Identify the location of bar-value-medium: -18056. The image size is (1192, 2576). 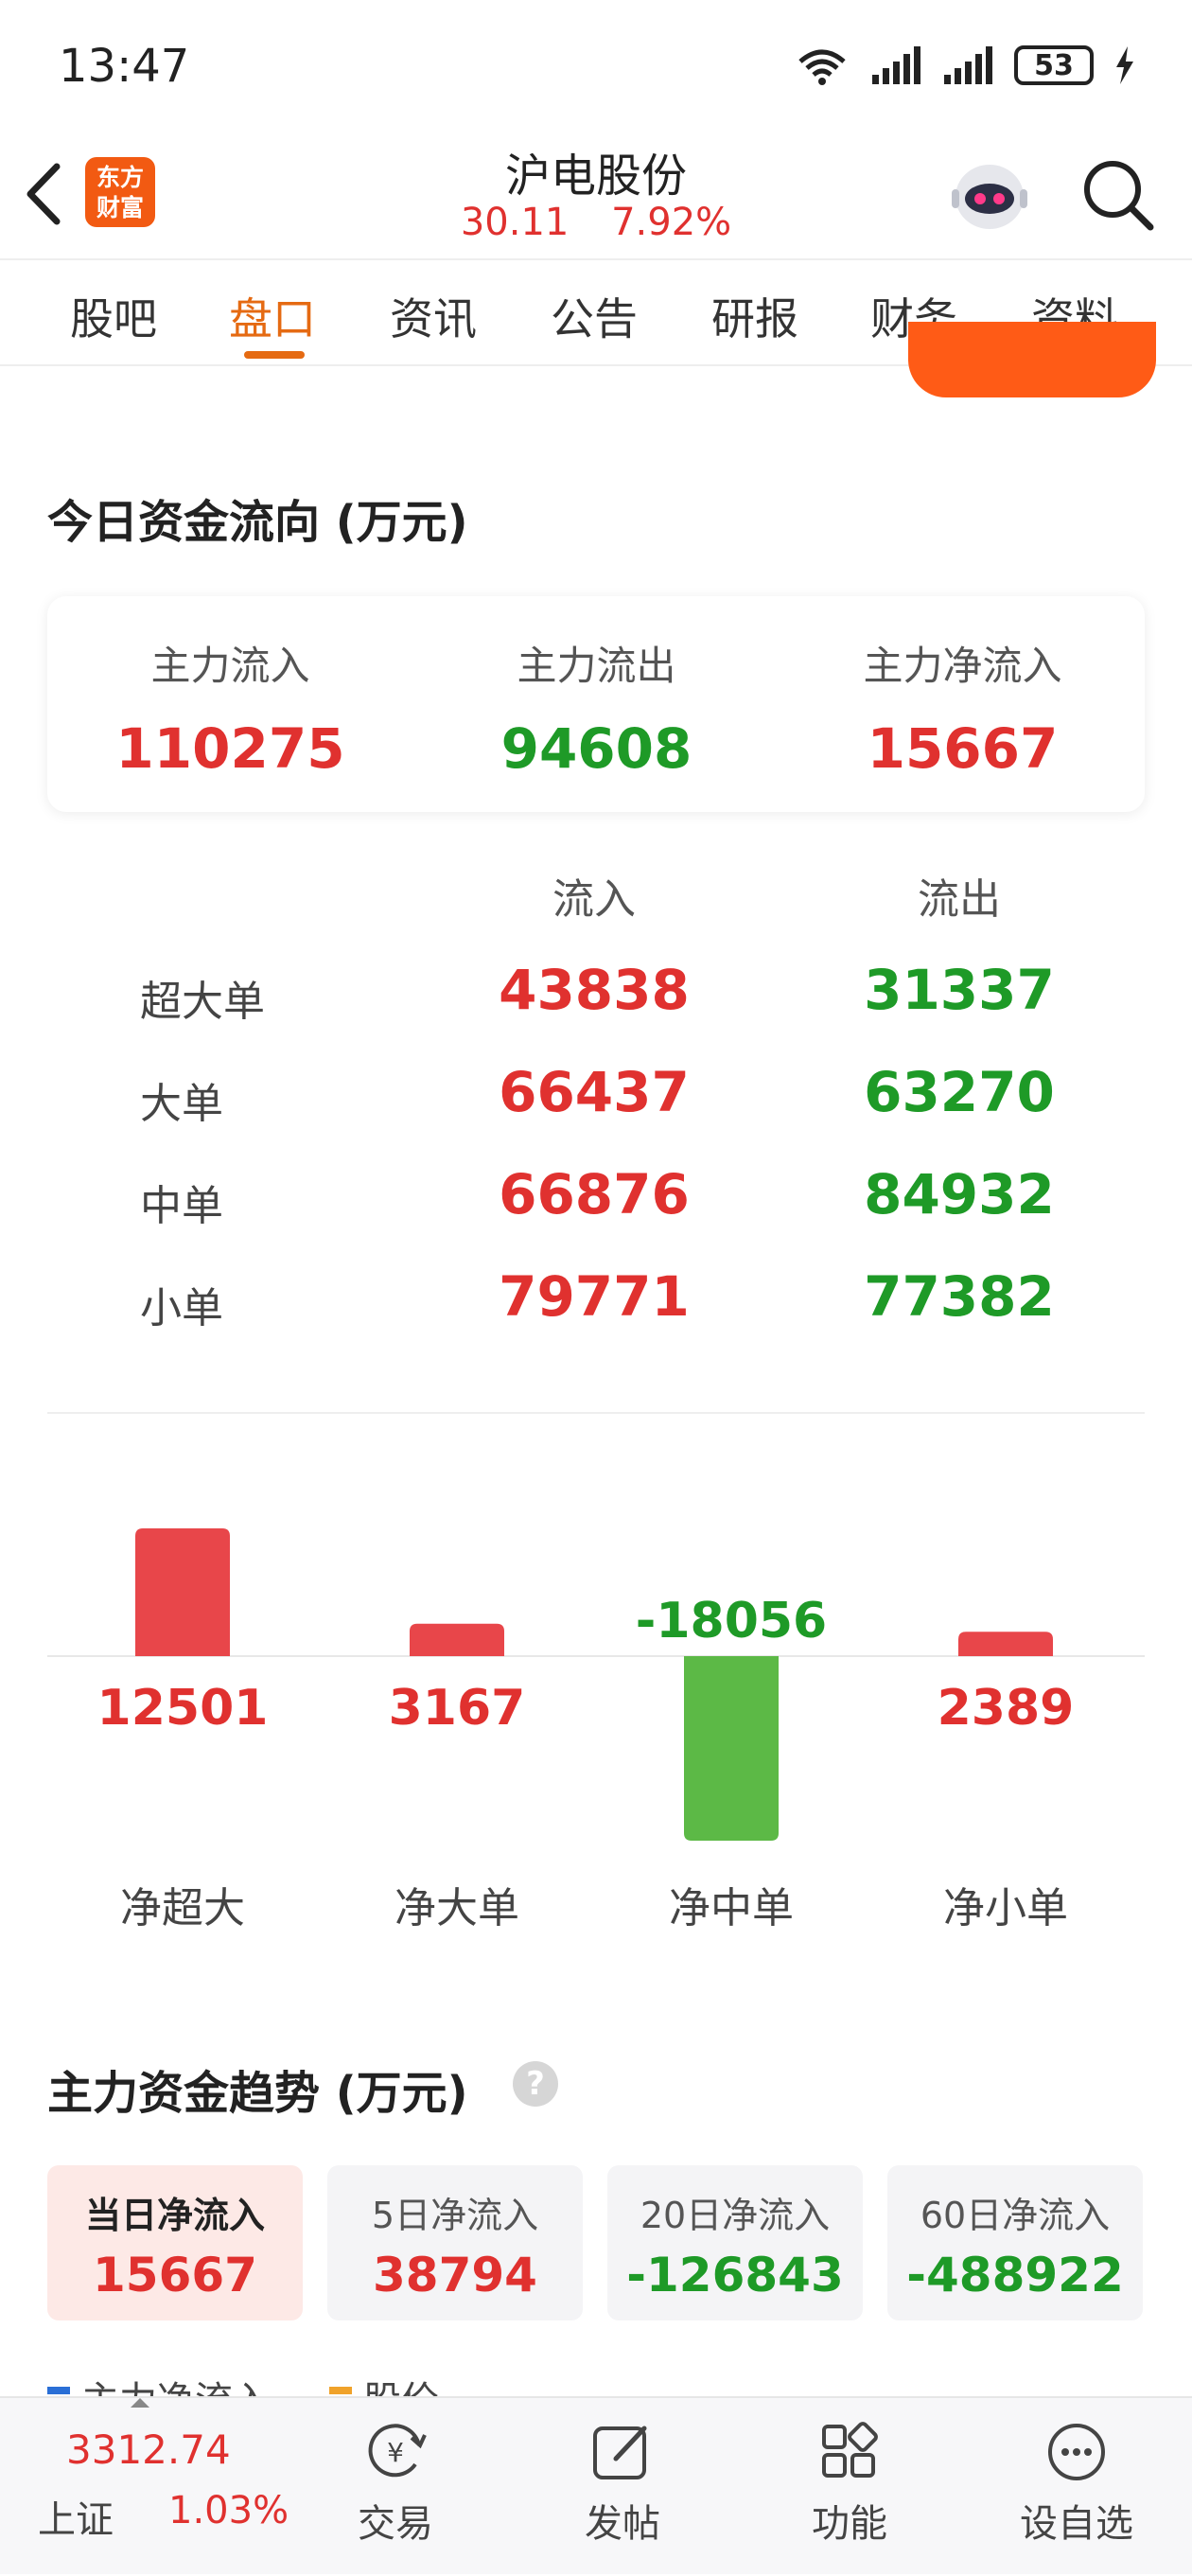
(732, 1621).